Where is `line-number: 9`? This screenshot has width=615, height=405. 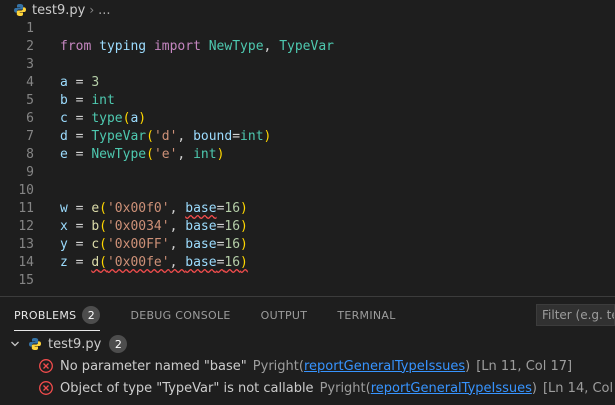 line-number: 9 is located at coordinates (30, 172).